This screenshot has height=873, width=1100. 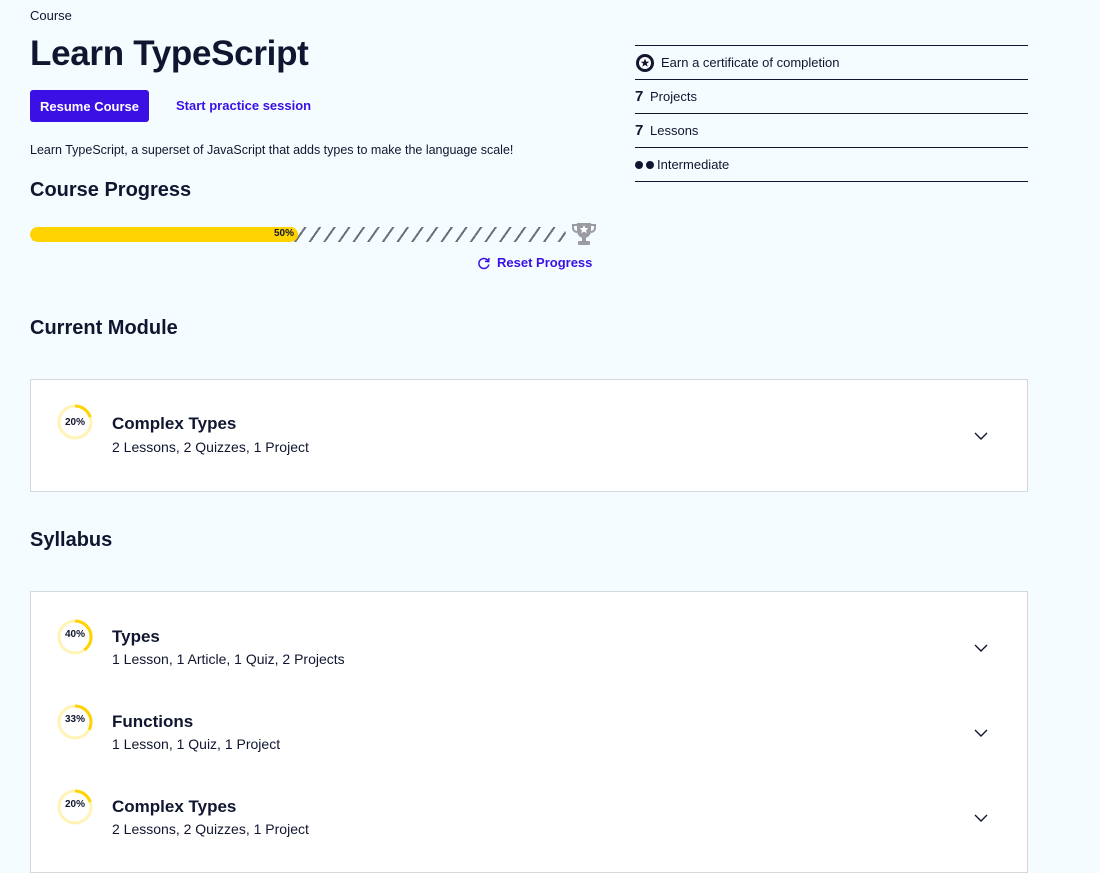 I want to click on course-progress-bar: 50%, so click(x=298, y=234).